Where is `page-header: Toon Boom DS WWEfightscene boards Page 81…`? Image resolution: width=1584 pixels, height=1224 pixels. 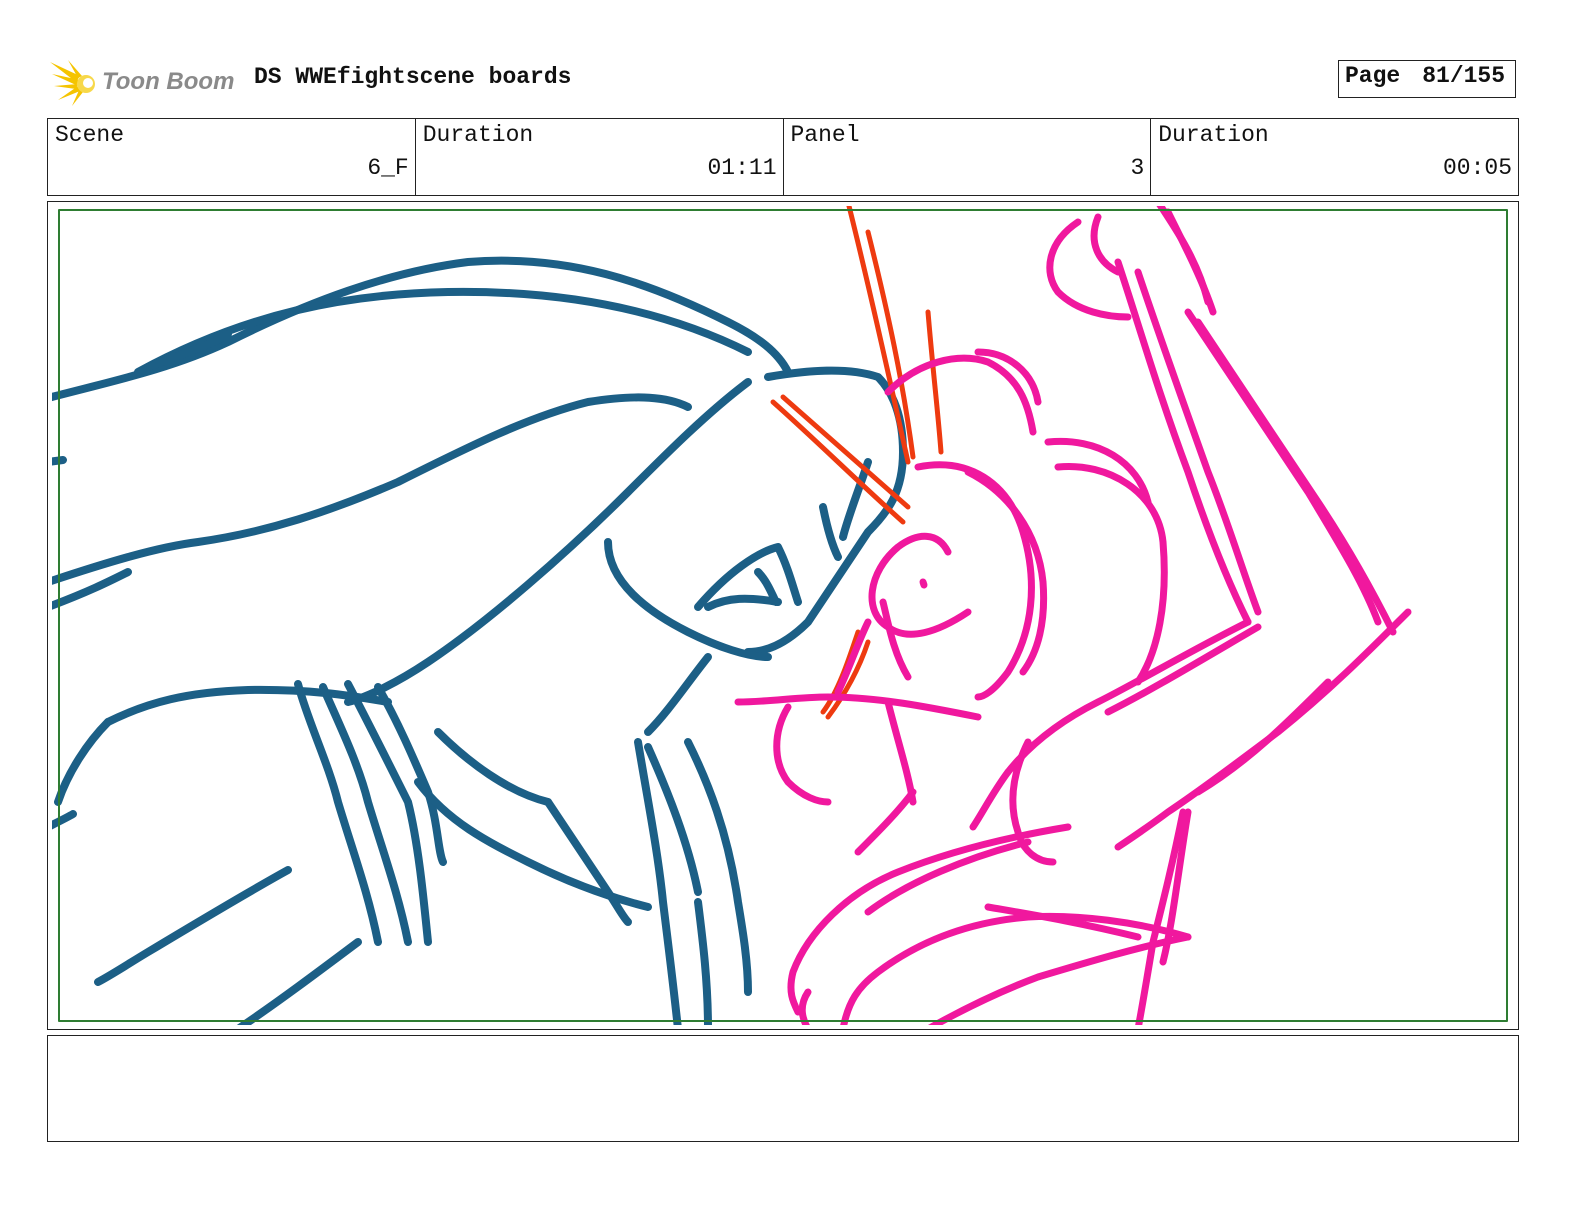
page-header: Toon Boom DS WWEfightscene boards Page 81… is located at coordinates (793, 82).